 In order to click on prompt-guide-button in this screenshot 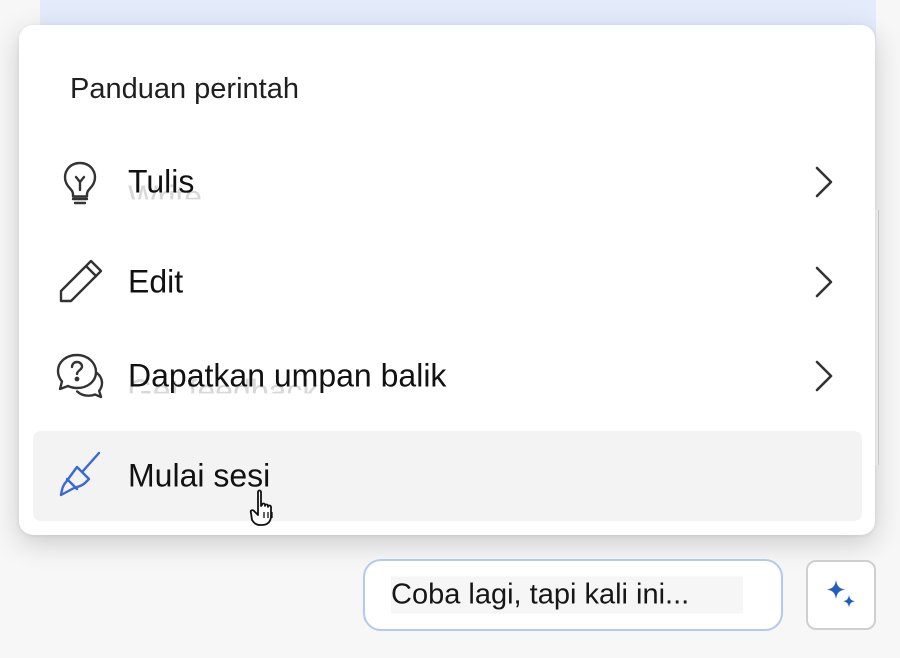, I will do `click(841, 595)`.